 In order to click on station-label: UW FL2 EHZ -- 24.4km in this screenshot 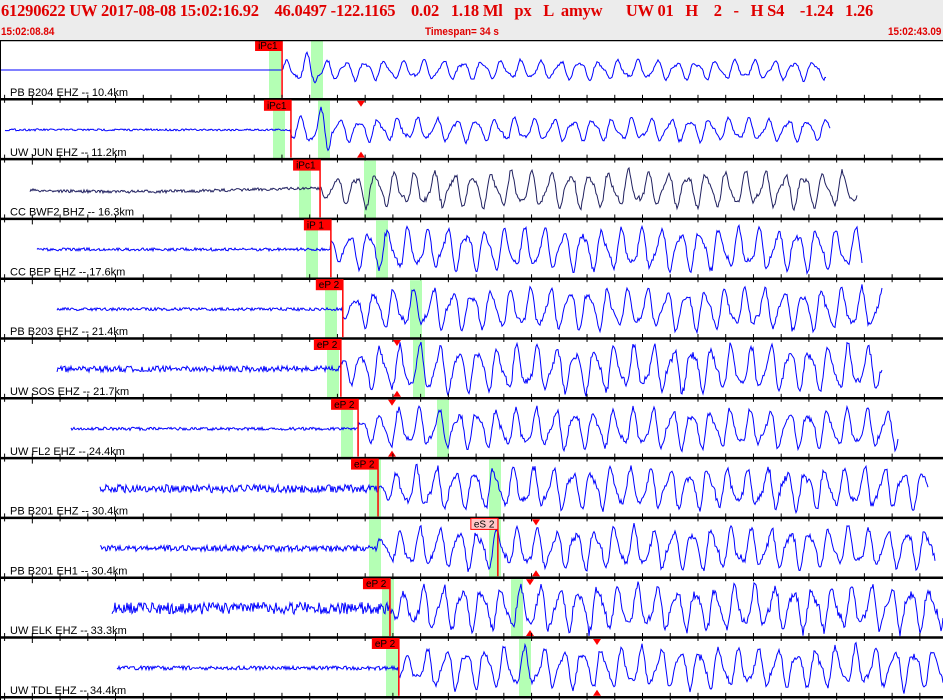, I will do `click(67, 452)`.